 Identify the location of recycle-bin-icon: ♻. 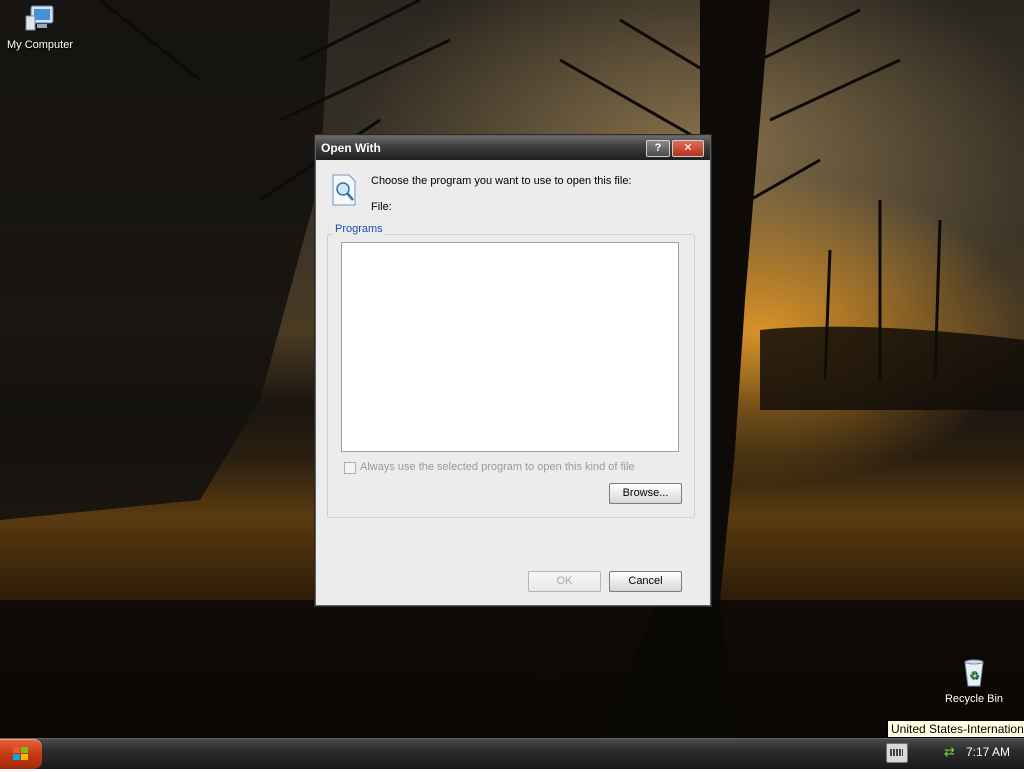
(974, 673).